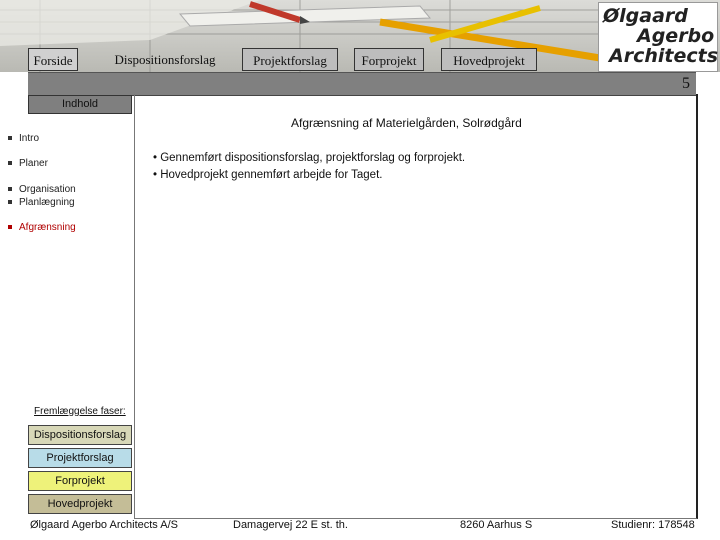 Image resolution: width=720 pixels, height=540 pixels. Describe the element at coordinates (686, 83) in the screenshot. I see `page-number: 5` at that location.